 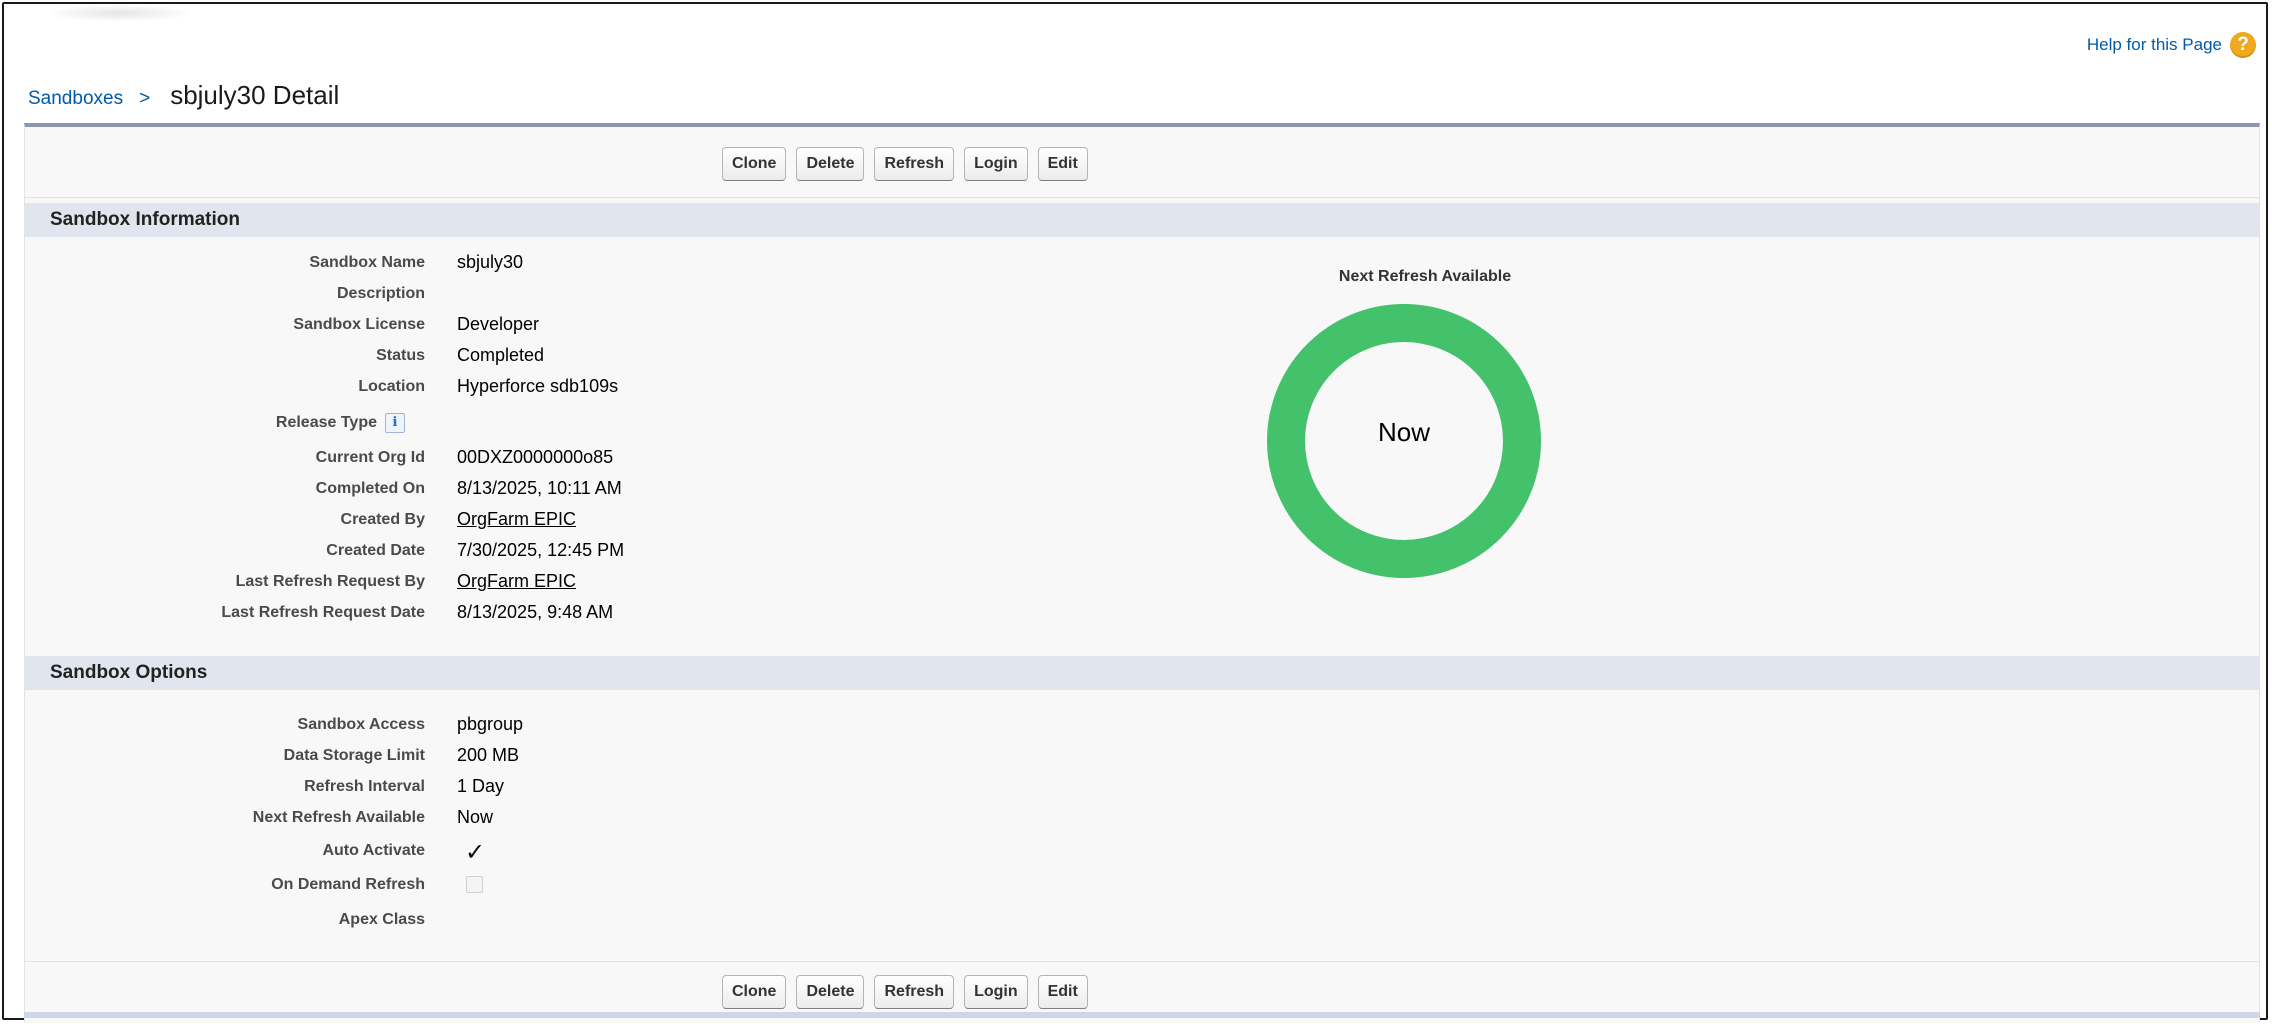 I want to click on field-sandbox-access: Sandbox Access pbgroup, so click(x=475, y=725).